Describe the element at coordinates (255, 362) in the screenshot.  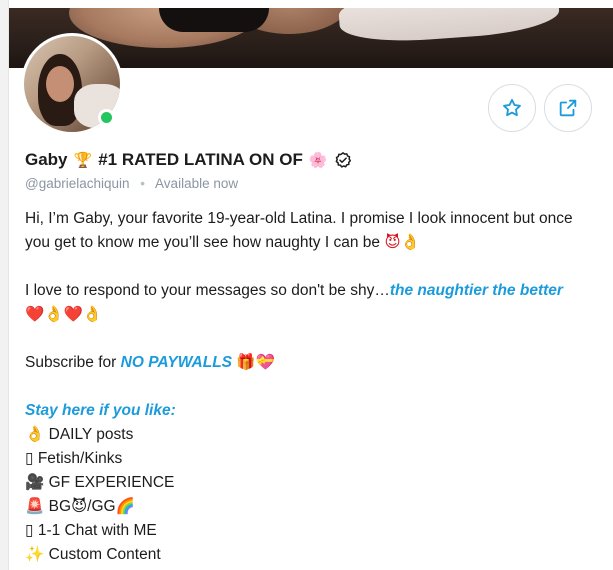
I see `gift-heart-emoji: 🎁💝` at that location.